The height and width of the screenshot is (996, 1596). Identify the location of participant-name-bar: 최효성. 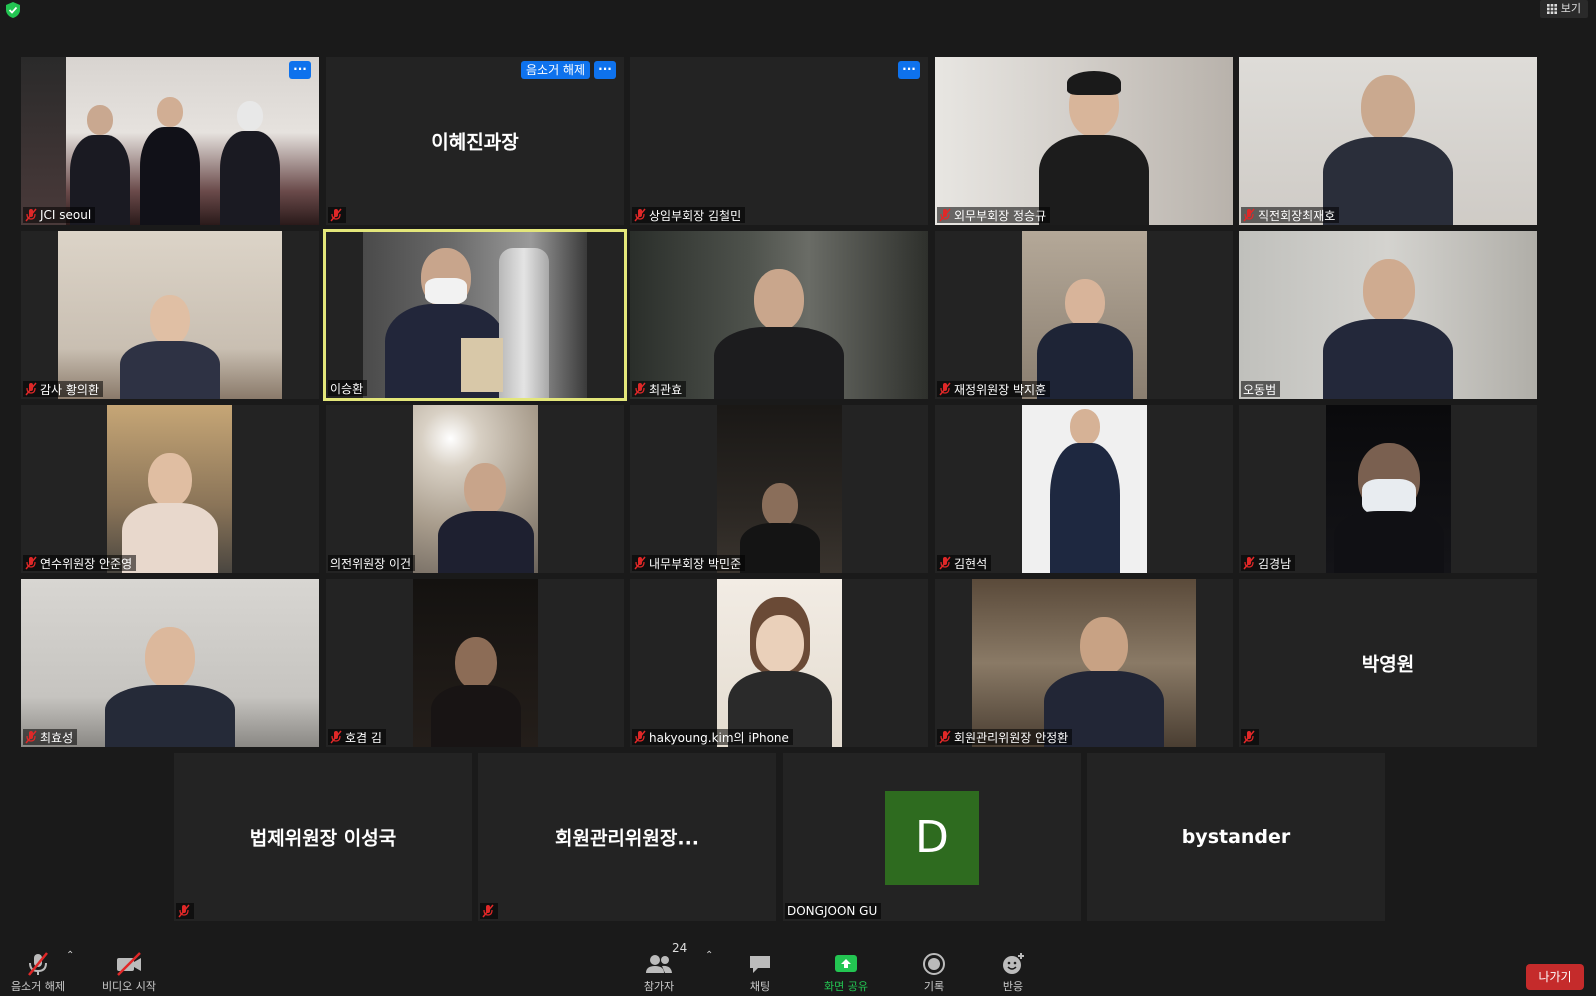
(50, 737).